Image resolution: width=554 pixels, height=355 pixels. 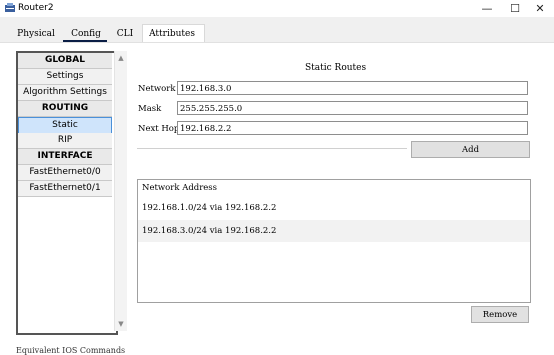 I want to click on mask-input: 255.255.255.0, so click(x=352, y=108).